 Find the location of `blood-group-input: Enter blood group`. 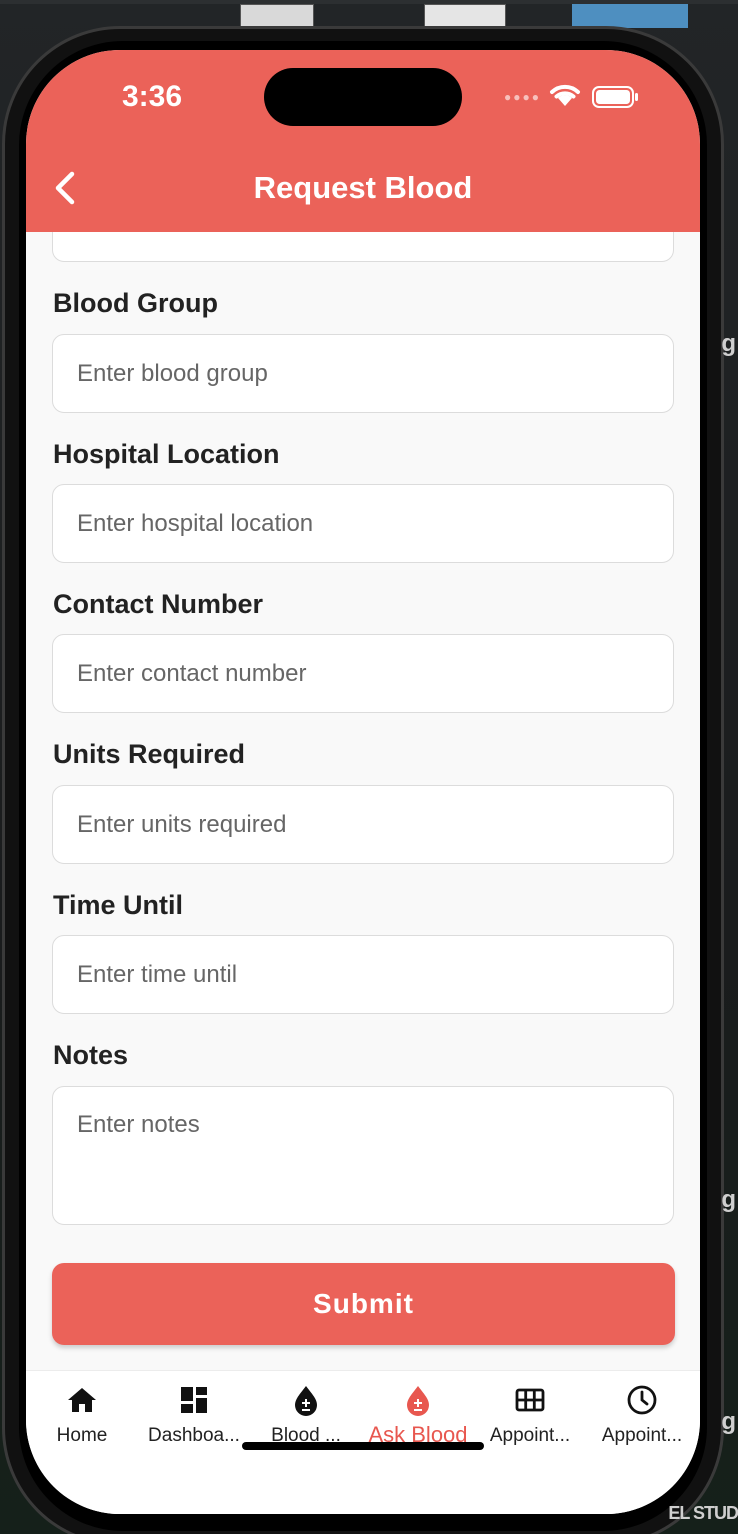

blood-group-input: Enter blood group is located at coordinates (363, 373).